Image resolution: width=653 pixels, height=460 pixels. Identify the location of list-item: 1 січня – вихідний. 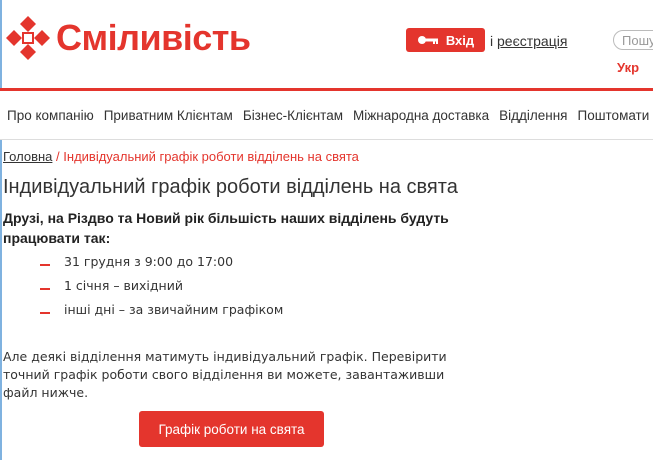
(161, 286).